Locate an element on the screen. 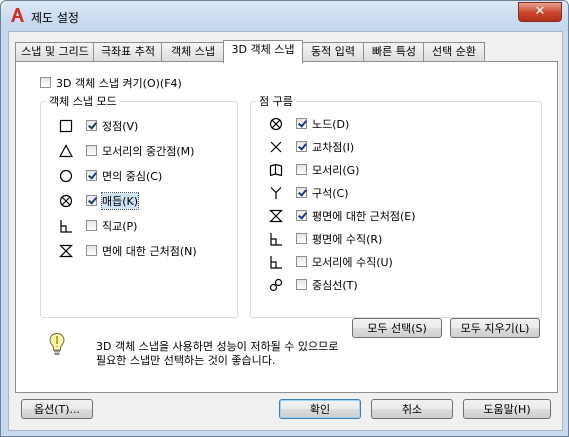 This screenshot has width=569, height=437. corner-icon is located at coordinates (276, 193).